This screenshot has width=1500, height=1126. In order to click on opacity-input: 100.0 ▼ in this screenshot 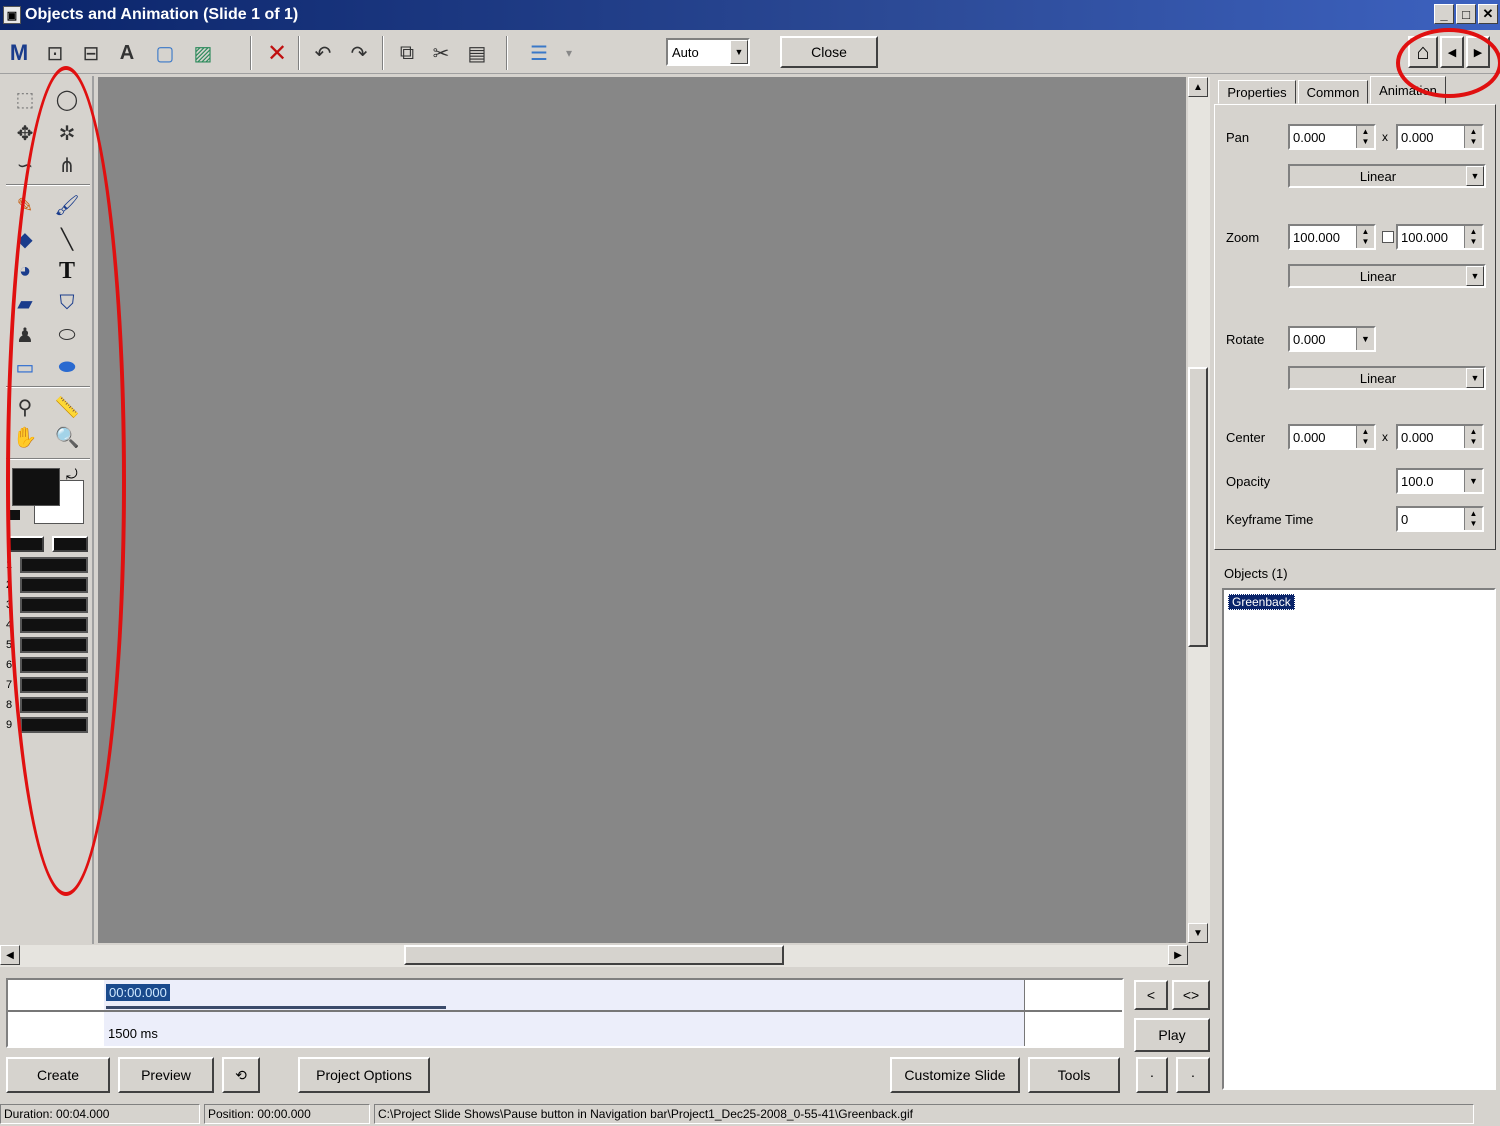, I will do `click(1440, 481)`.